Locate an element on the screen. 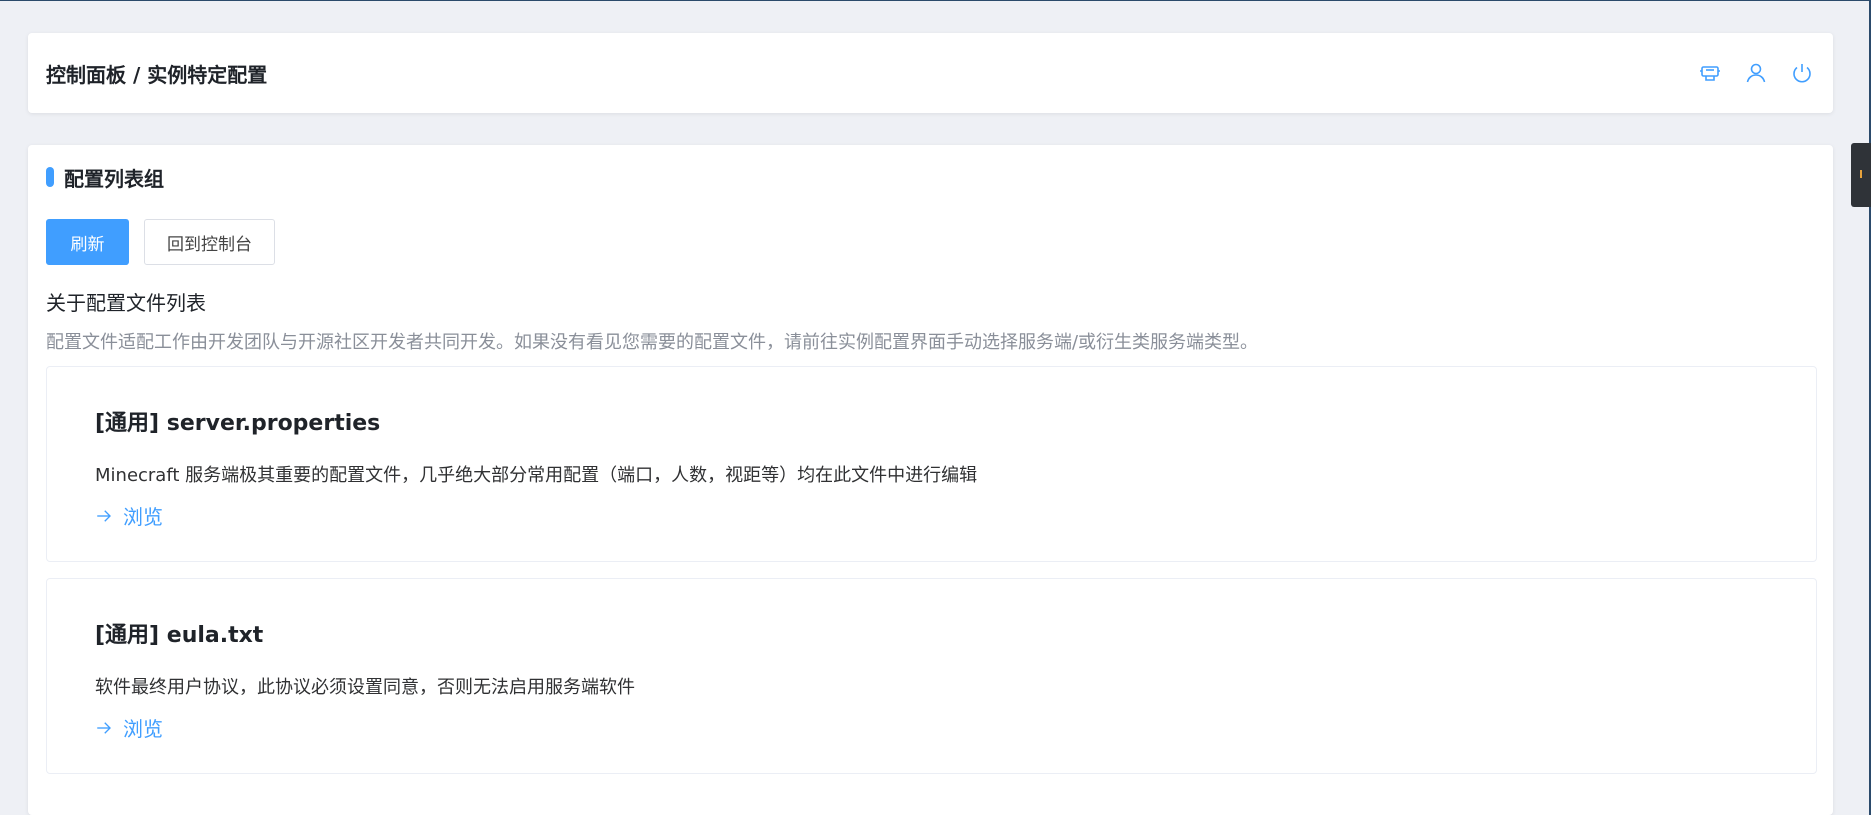 The width and height of the screenshot is (1871, 815). title-accent-bar is located at coordinates (50, 177).